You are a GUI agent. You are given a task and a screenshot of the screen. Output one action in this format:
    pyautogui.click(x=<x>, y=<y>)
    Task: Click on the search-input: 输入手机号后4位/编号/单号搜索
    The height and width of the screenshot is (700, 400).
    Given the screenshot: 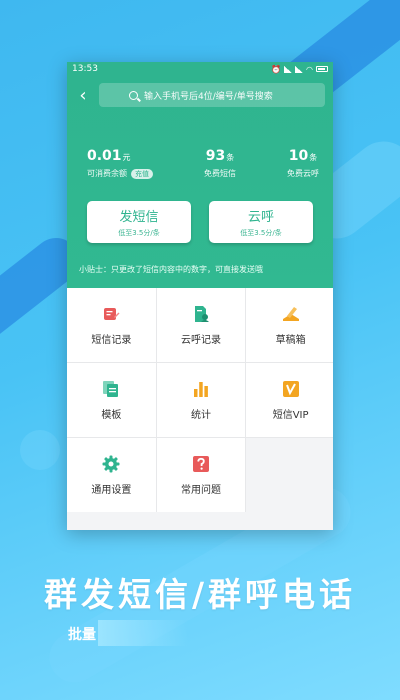 What is the action you would take?
    pyautogui.click(x=212, y=95)
    